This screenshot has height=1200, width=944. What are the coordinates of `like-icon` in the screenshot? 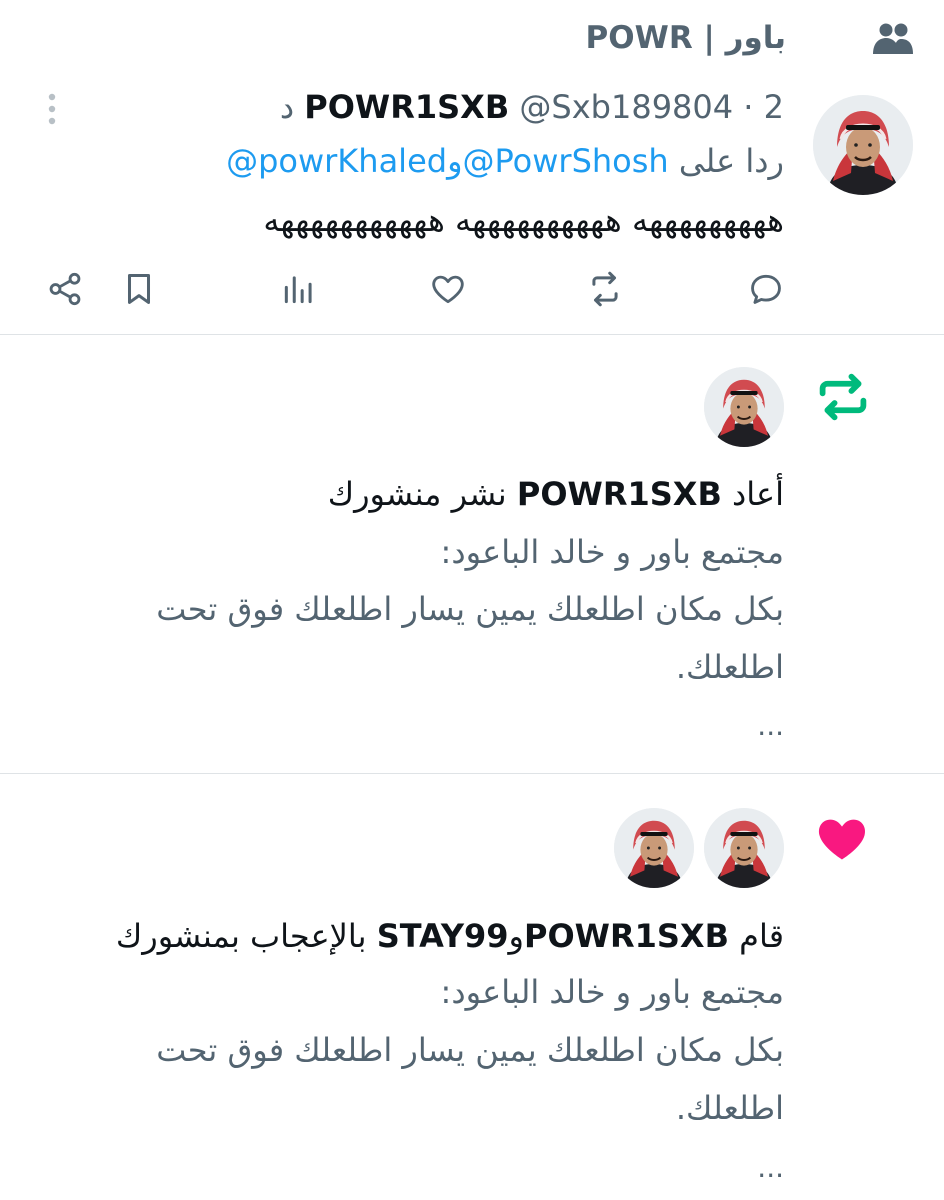 It's located at (448, 289).